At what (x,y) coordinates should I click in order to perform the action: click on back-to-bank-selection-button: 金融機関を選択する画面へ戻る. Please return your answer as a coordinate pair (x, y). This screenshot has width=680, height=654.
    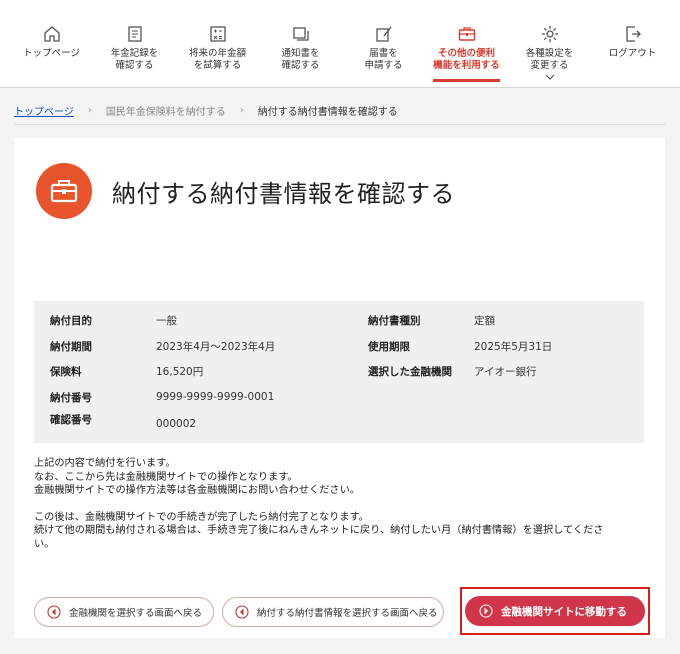
    Looking at the image, I should click on (124, 612).